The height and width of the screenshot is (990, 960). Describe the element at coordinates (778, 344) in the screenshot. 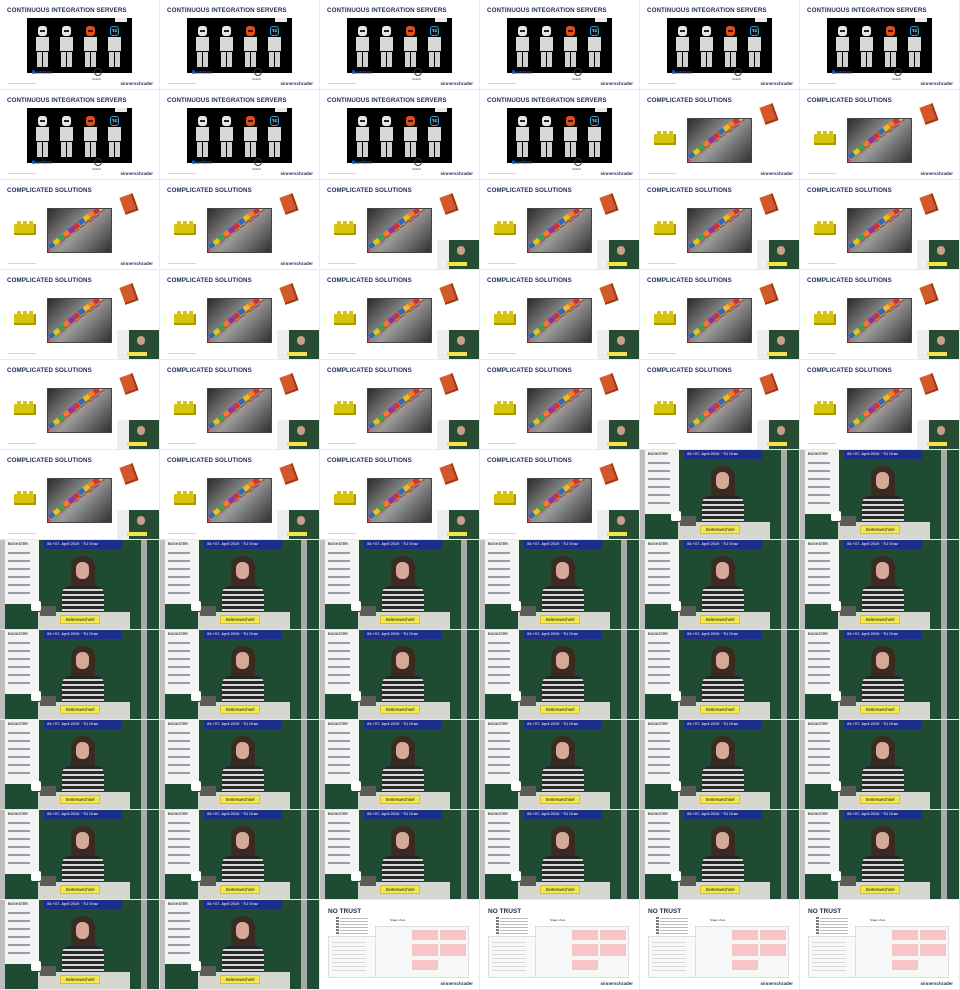

I see `speaker-inset-video` at that location.